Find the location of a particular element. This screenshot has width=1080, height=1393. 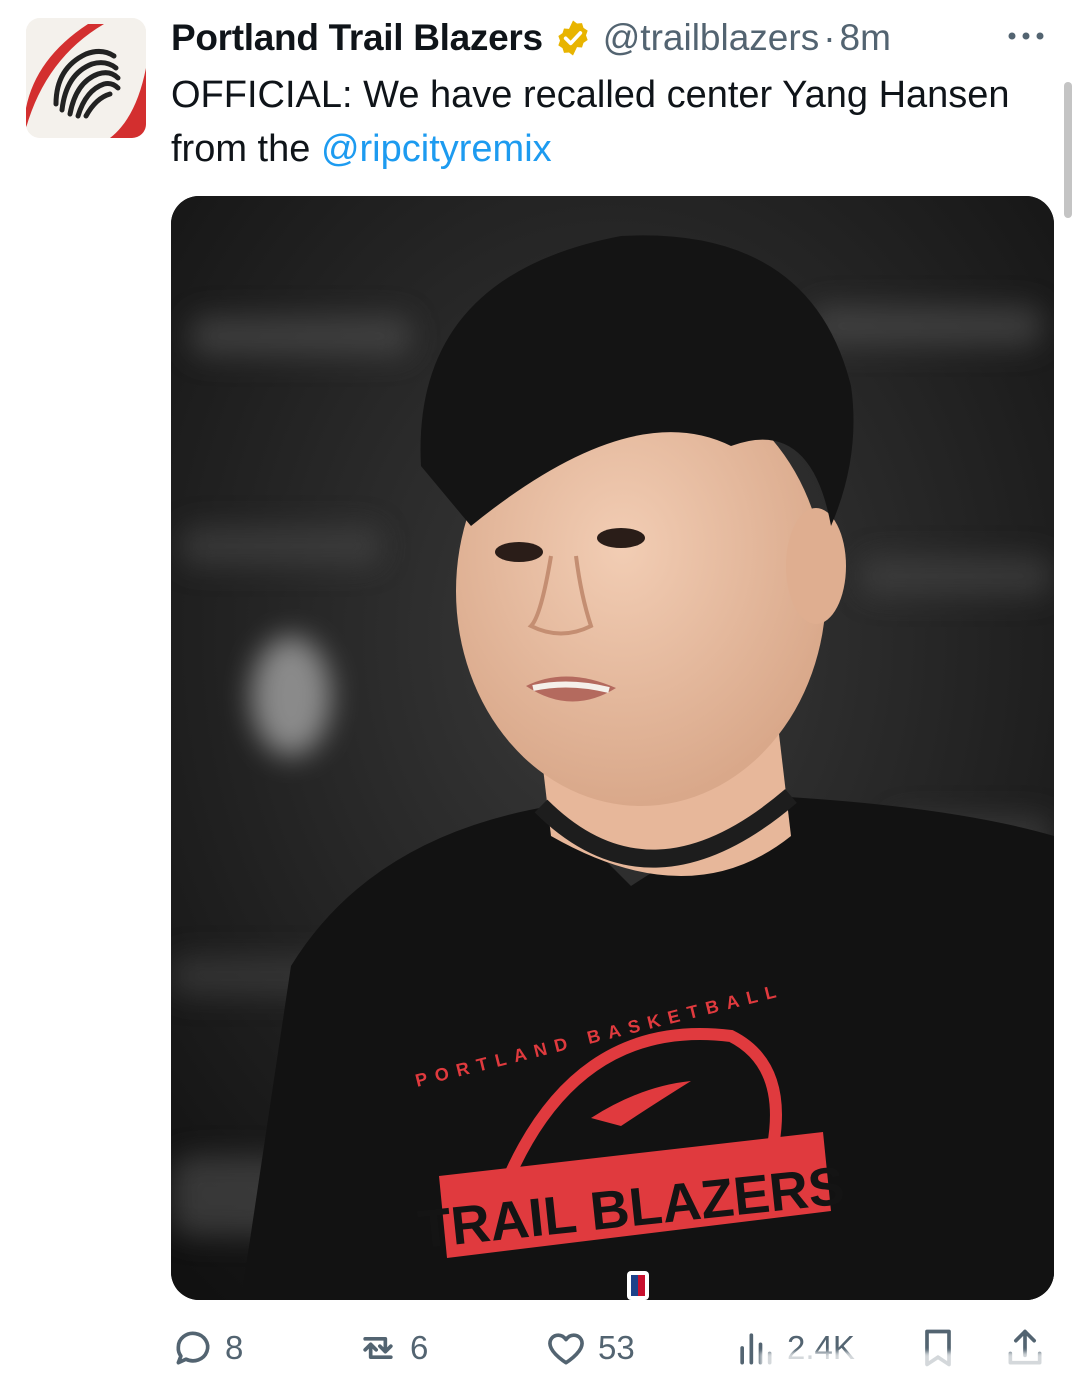

profile-avatar is located at coordinates (86, 78).